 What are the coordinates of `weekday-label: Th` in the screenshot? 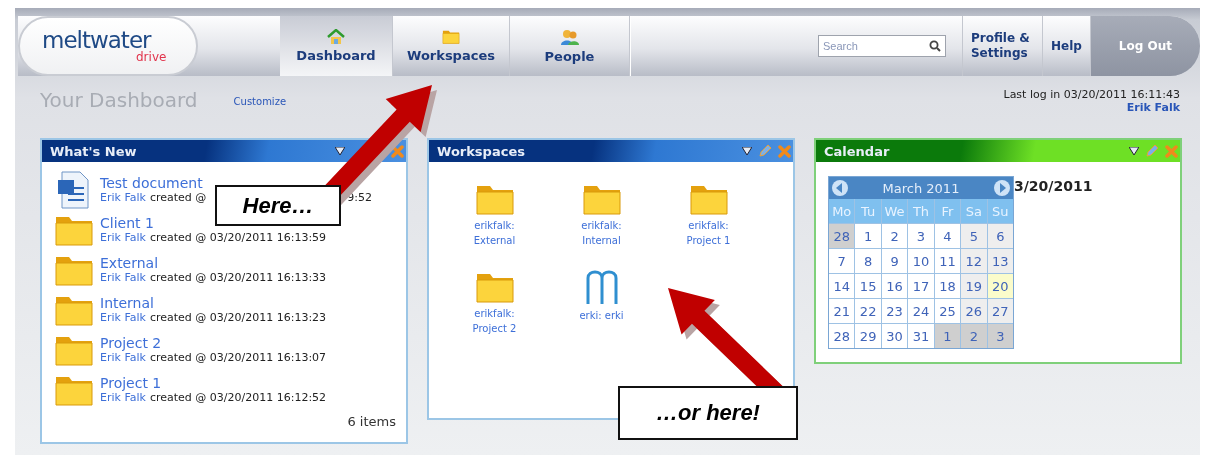 It's located at (921, 211).